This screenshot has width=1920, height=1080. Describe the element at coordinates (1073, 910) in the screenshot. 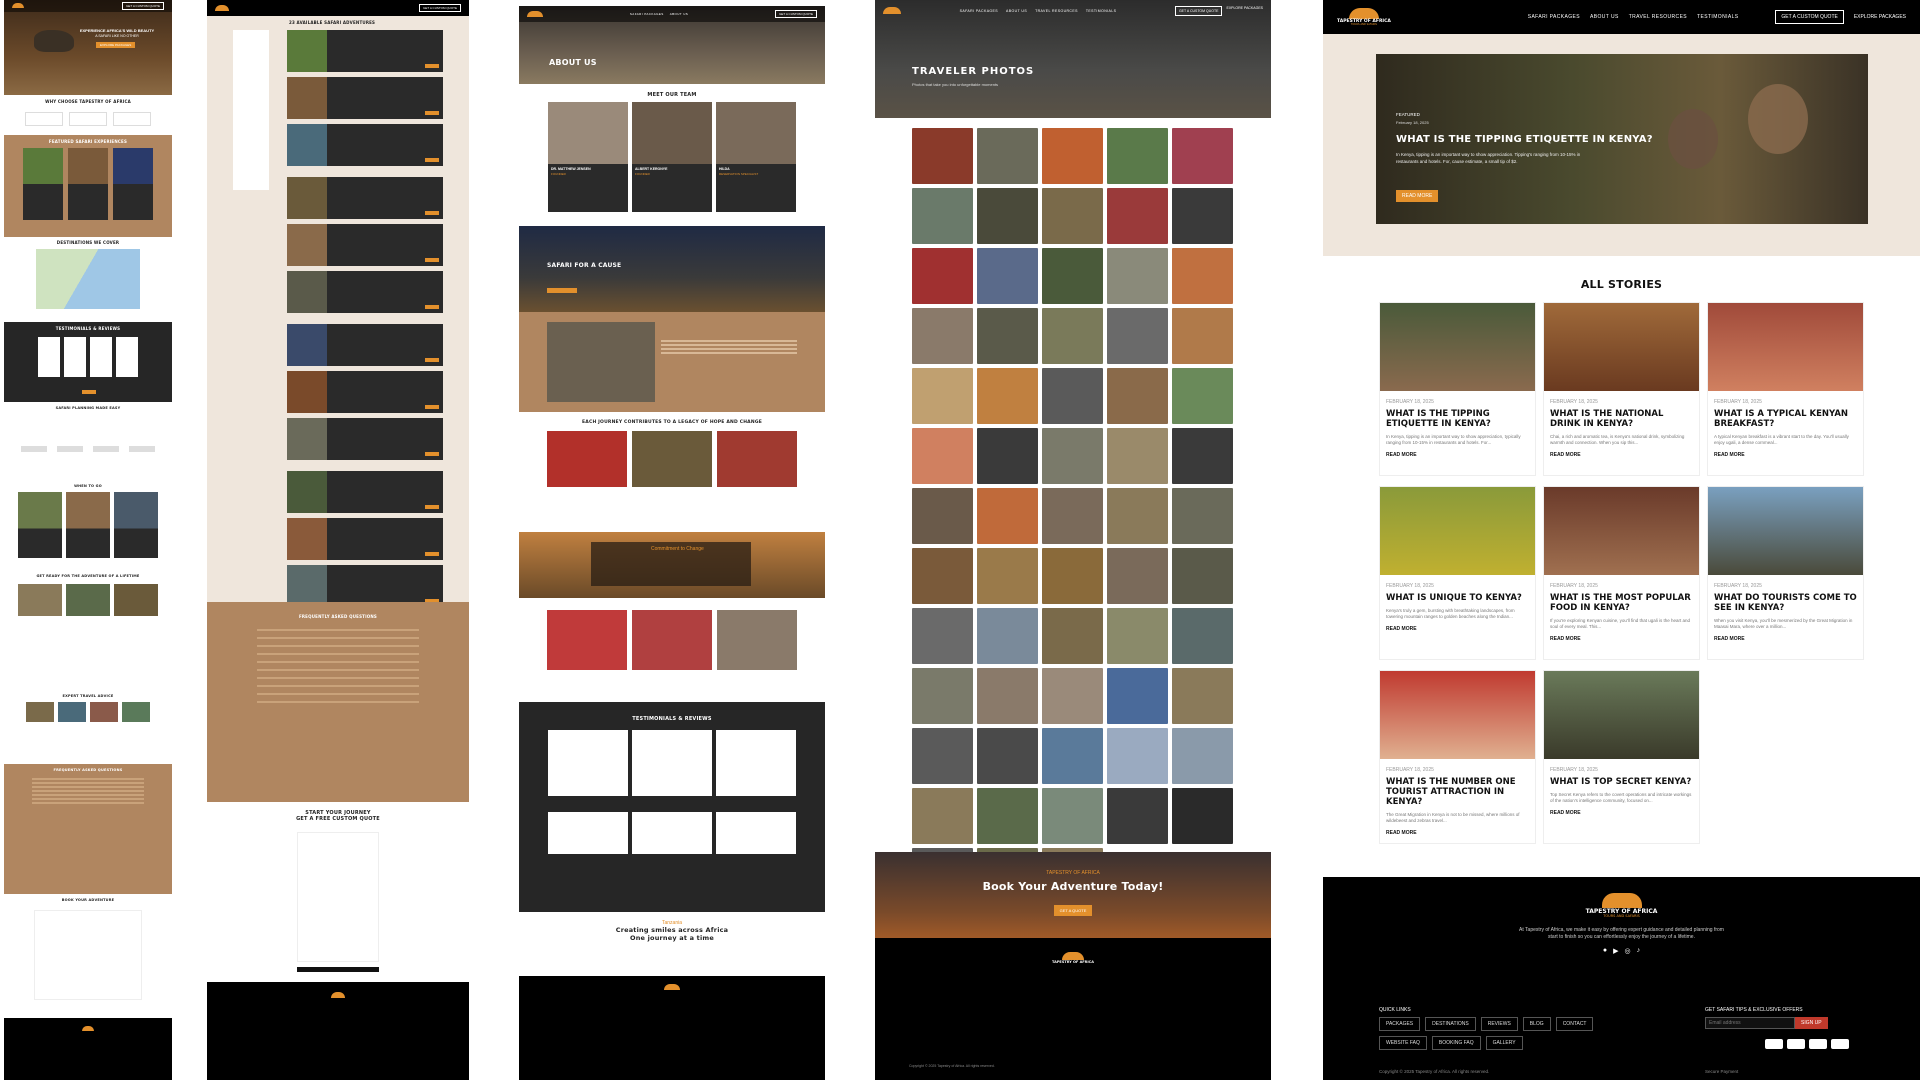

I see `photos-cta-button: GET A QUOTE` at that location.